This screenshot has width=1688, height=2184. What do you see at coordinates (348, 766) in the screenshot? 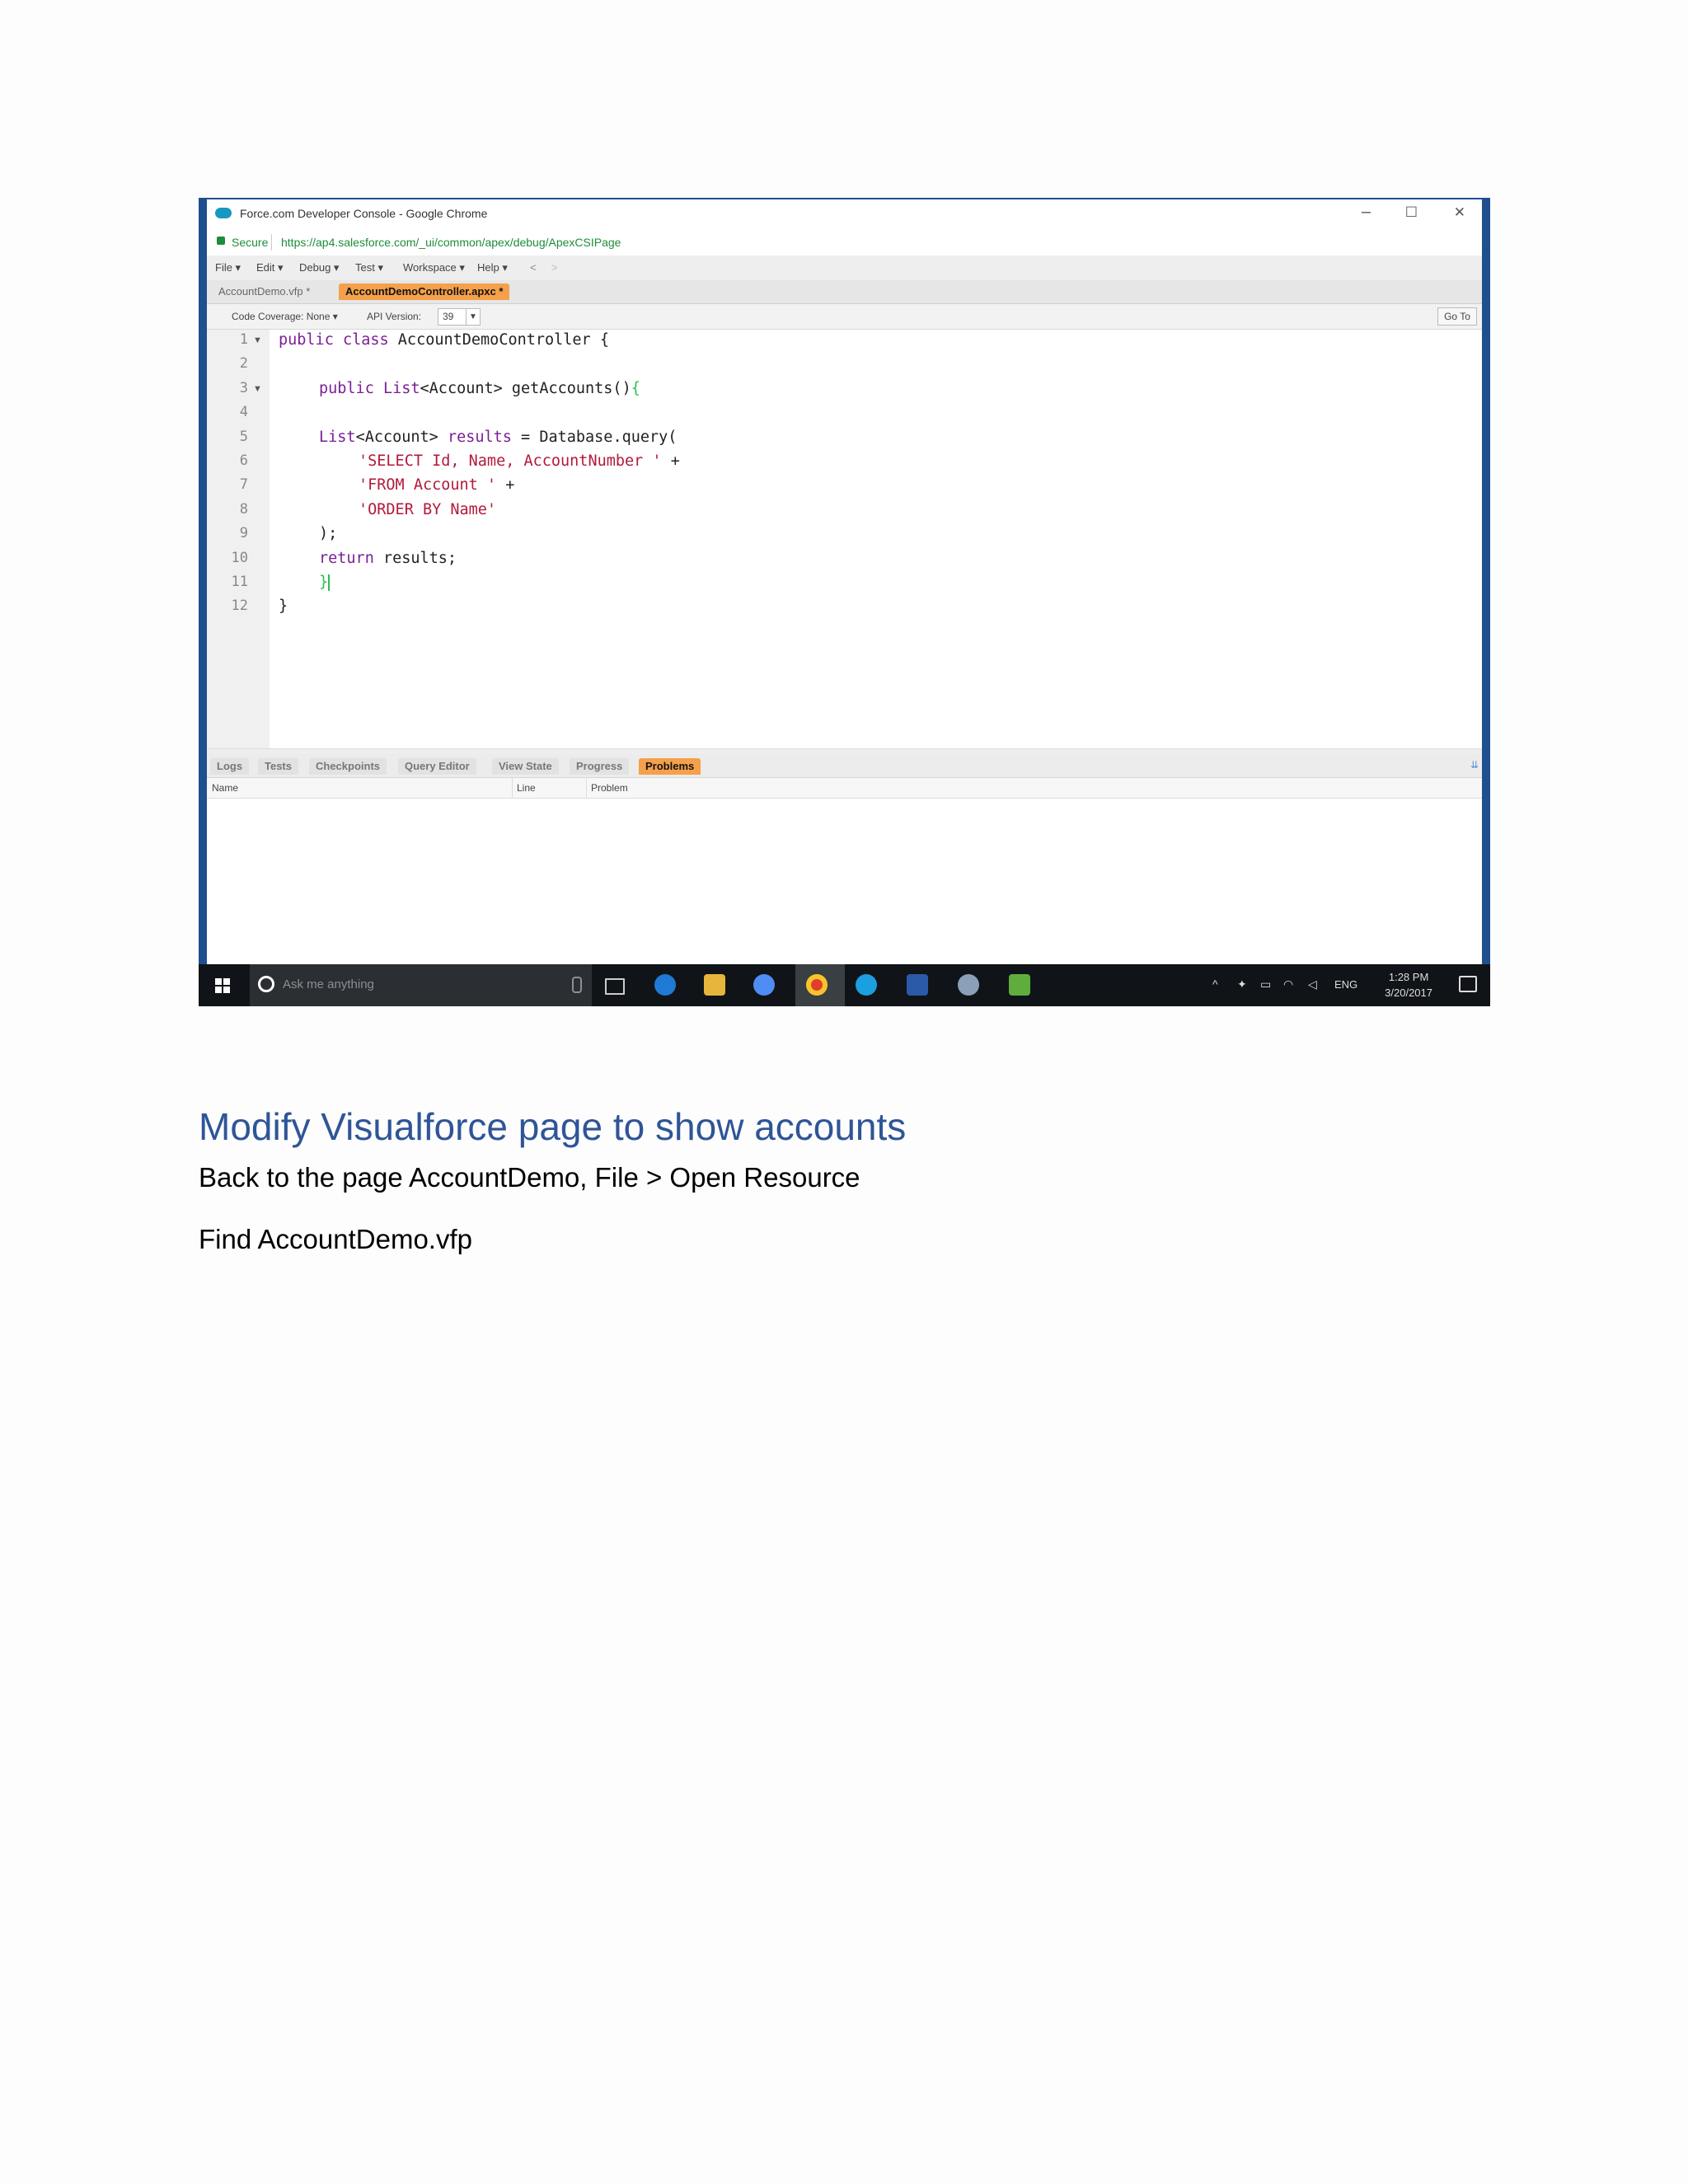
I see `tab-checkpoints: Checkpoints` at bounding box center [348, 766].